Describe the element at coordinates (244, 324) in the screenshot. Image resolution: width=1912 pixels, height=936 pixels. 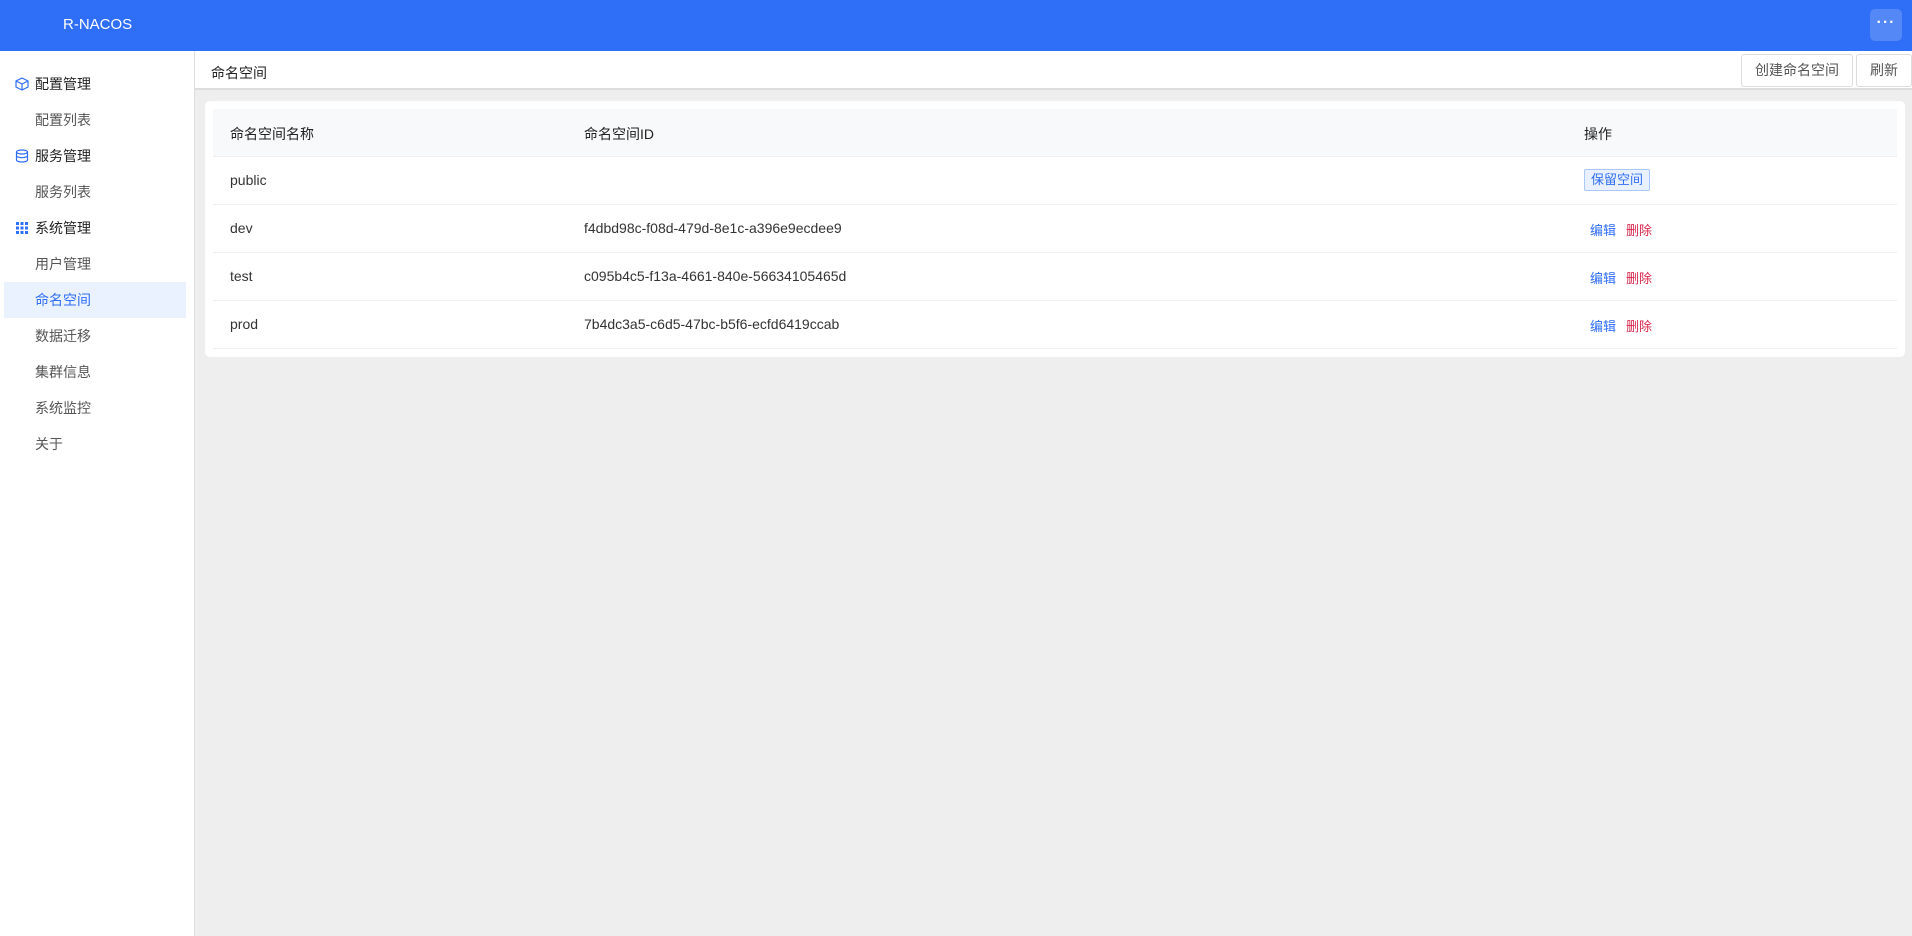
I see `namespace-name: prod` at that location.